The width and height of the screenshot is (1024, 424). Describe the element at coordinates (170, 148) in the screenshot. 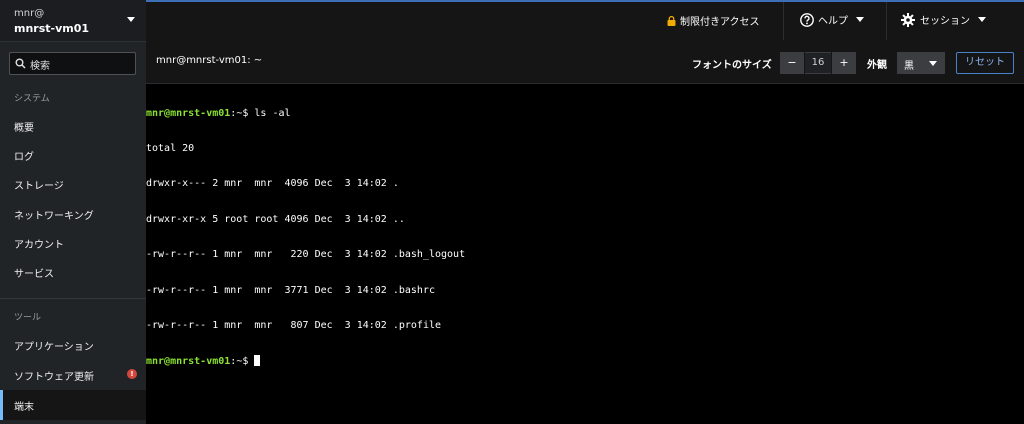

I see `terminal-output-line: total 20` at that location.